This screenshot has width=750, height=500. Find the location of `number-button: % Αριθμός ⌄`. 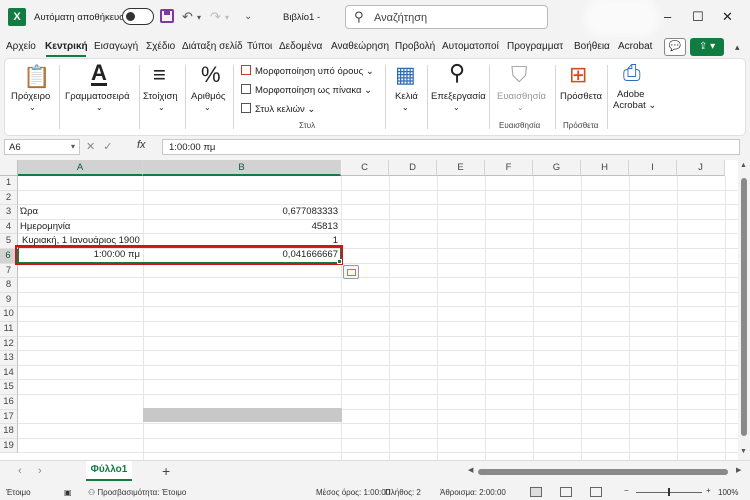

number-button: % Αριθμός ⌄ is located at coordinates (209, 98).